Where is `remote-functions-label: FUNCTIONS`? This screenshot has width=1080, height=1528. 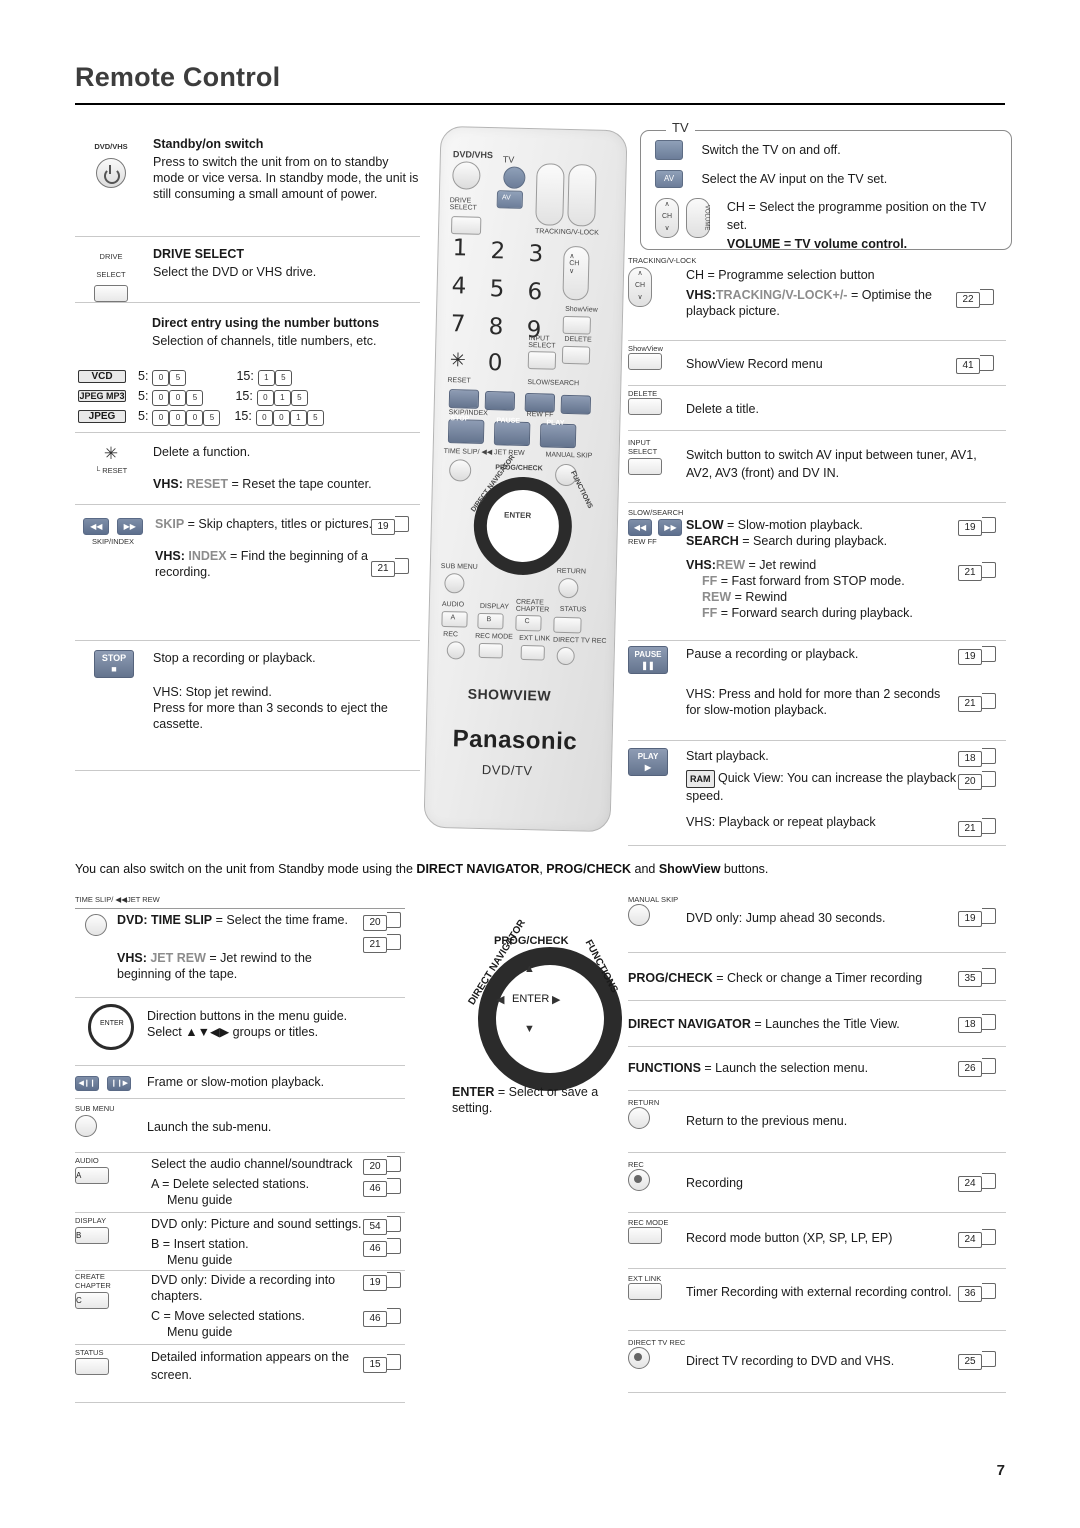
remote-functions-label: FUNCTIONS is located at coordinates (581, 490).